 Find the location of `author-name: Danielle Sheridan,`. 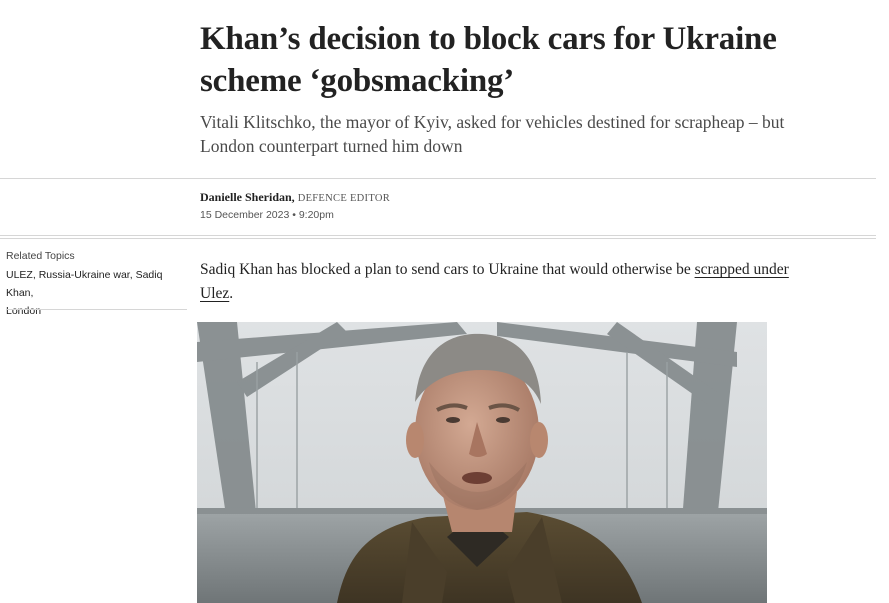

author-name: Danielle Sheridan, is located at coordinates (247, 197).